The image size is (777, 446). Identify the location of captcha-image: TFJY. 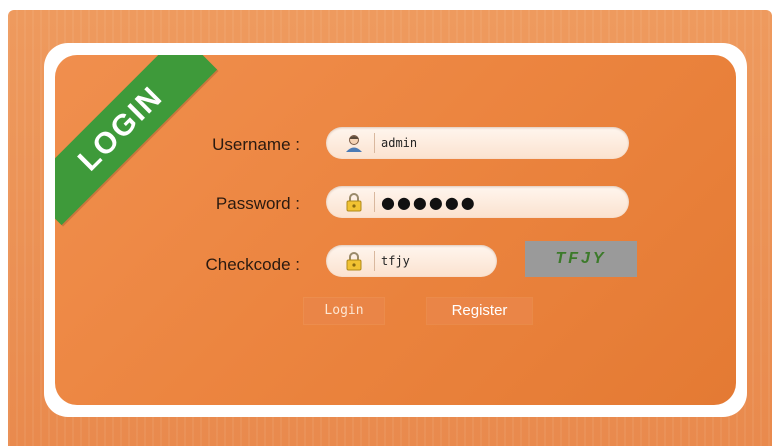
(581, 259).